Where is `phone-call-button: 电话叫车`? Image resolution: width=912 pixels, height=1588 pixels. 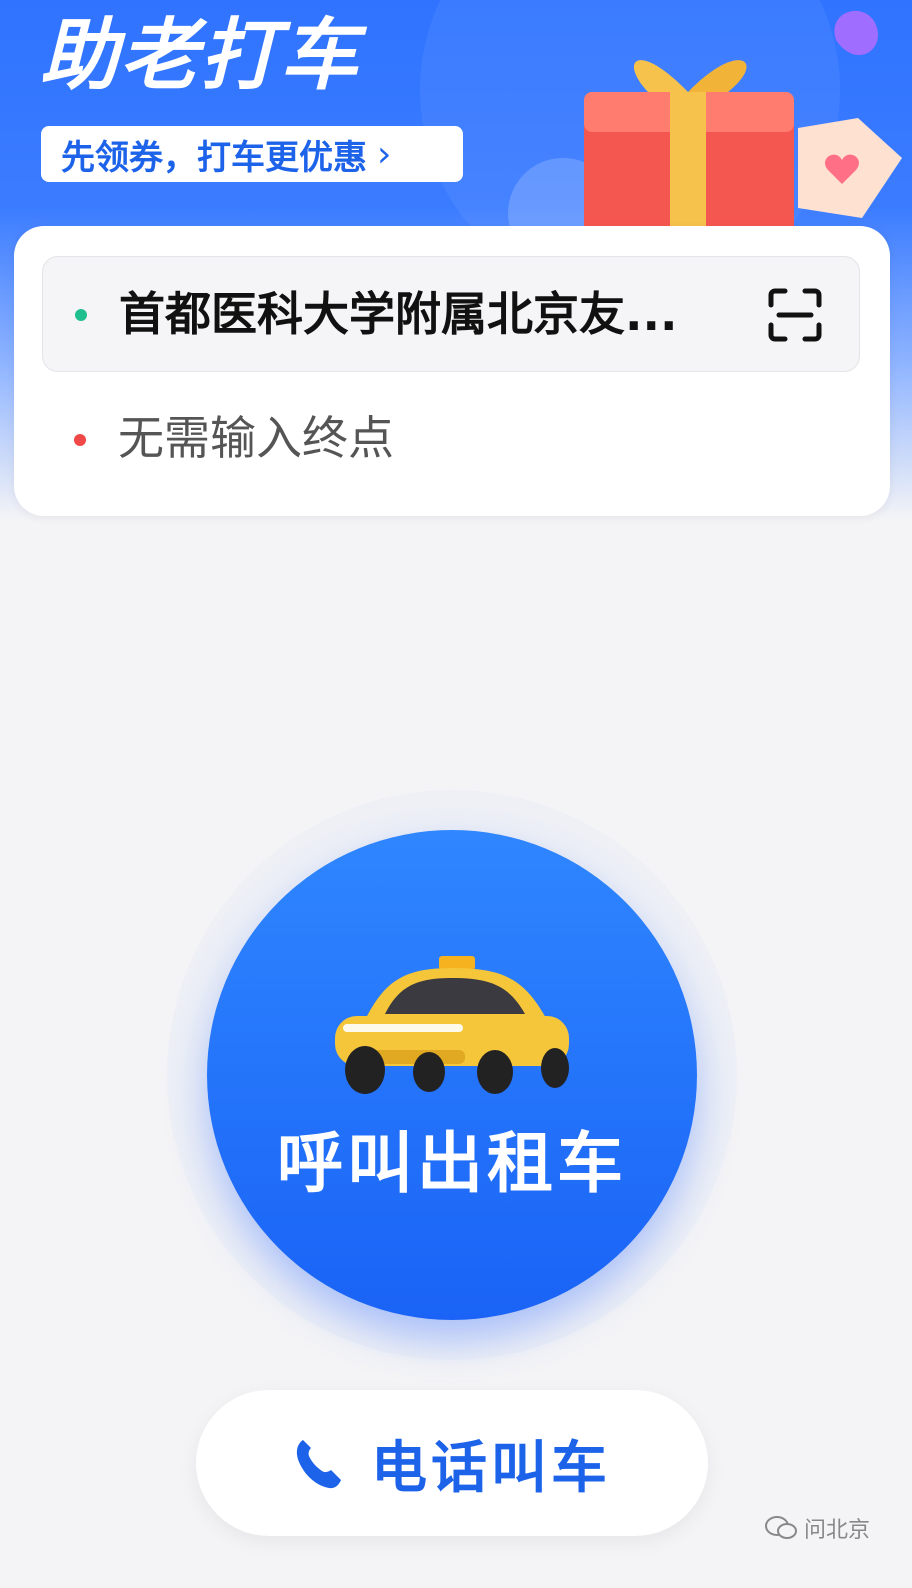 phone-call-button: 电话叫车 is located at coordinates (452, 1463).